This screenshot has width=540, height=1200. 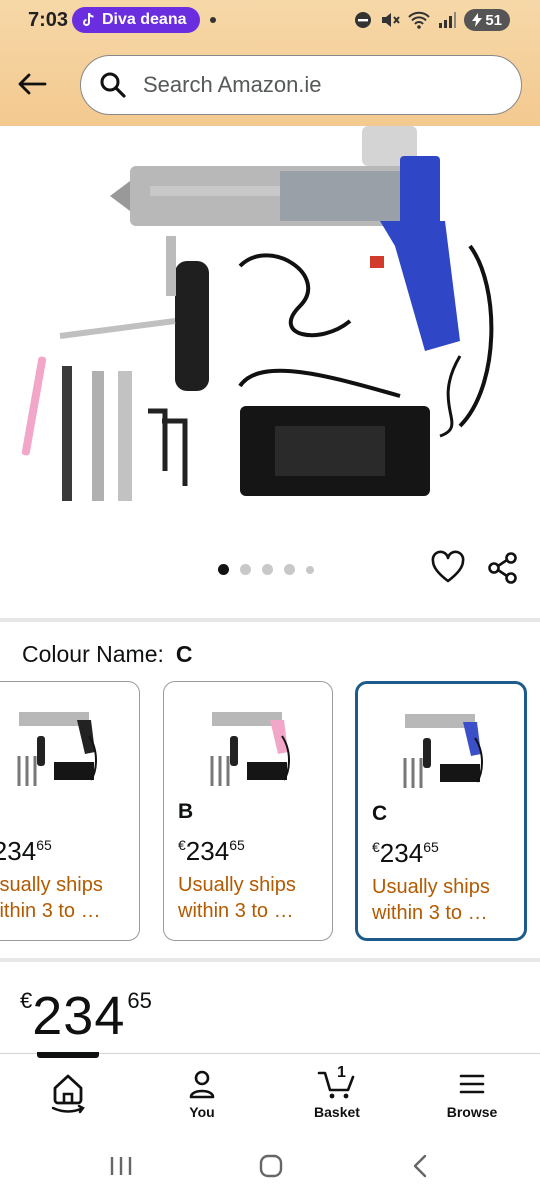 I want to click on nav-browse-label: Browse, so click(x=472, y=1112).